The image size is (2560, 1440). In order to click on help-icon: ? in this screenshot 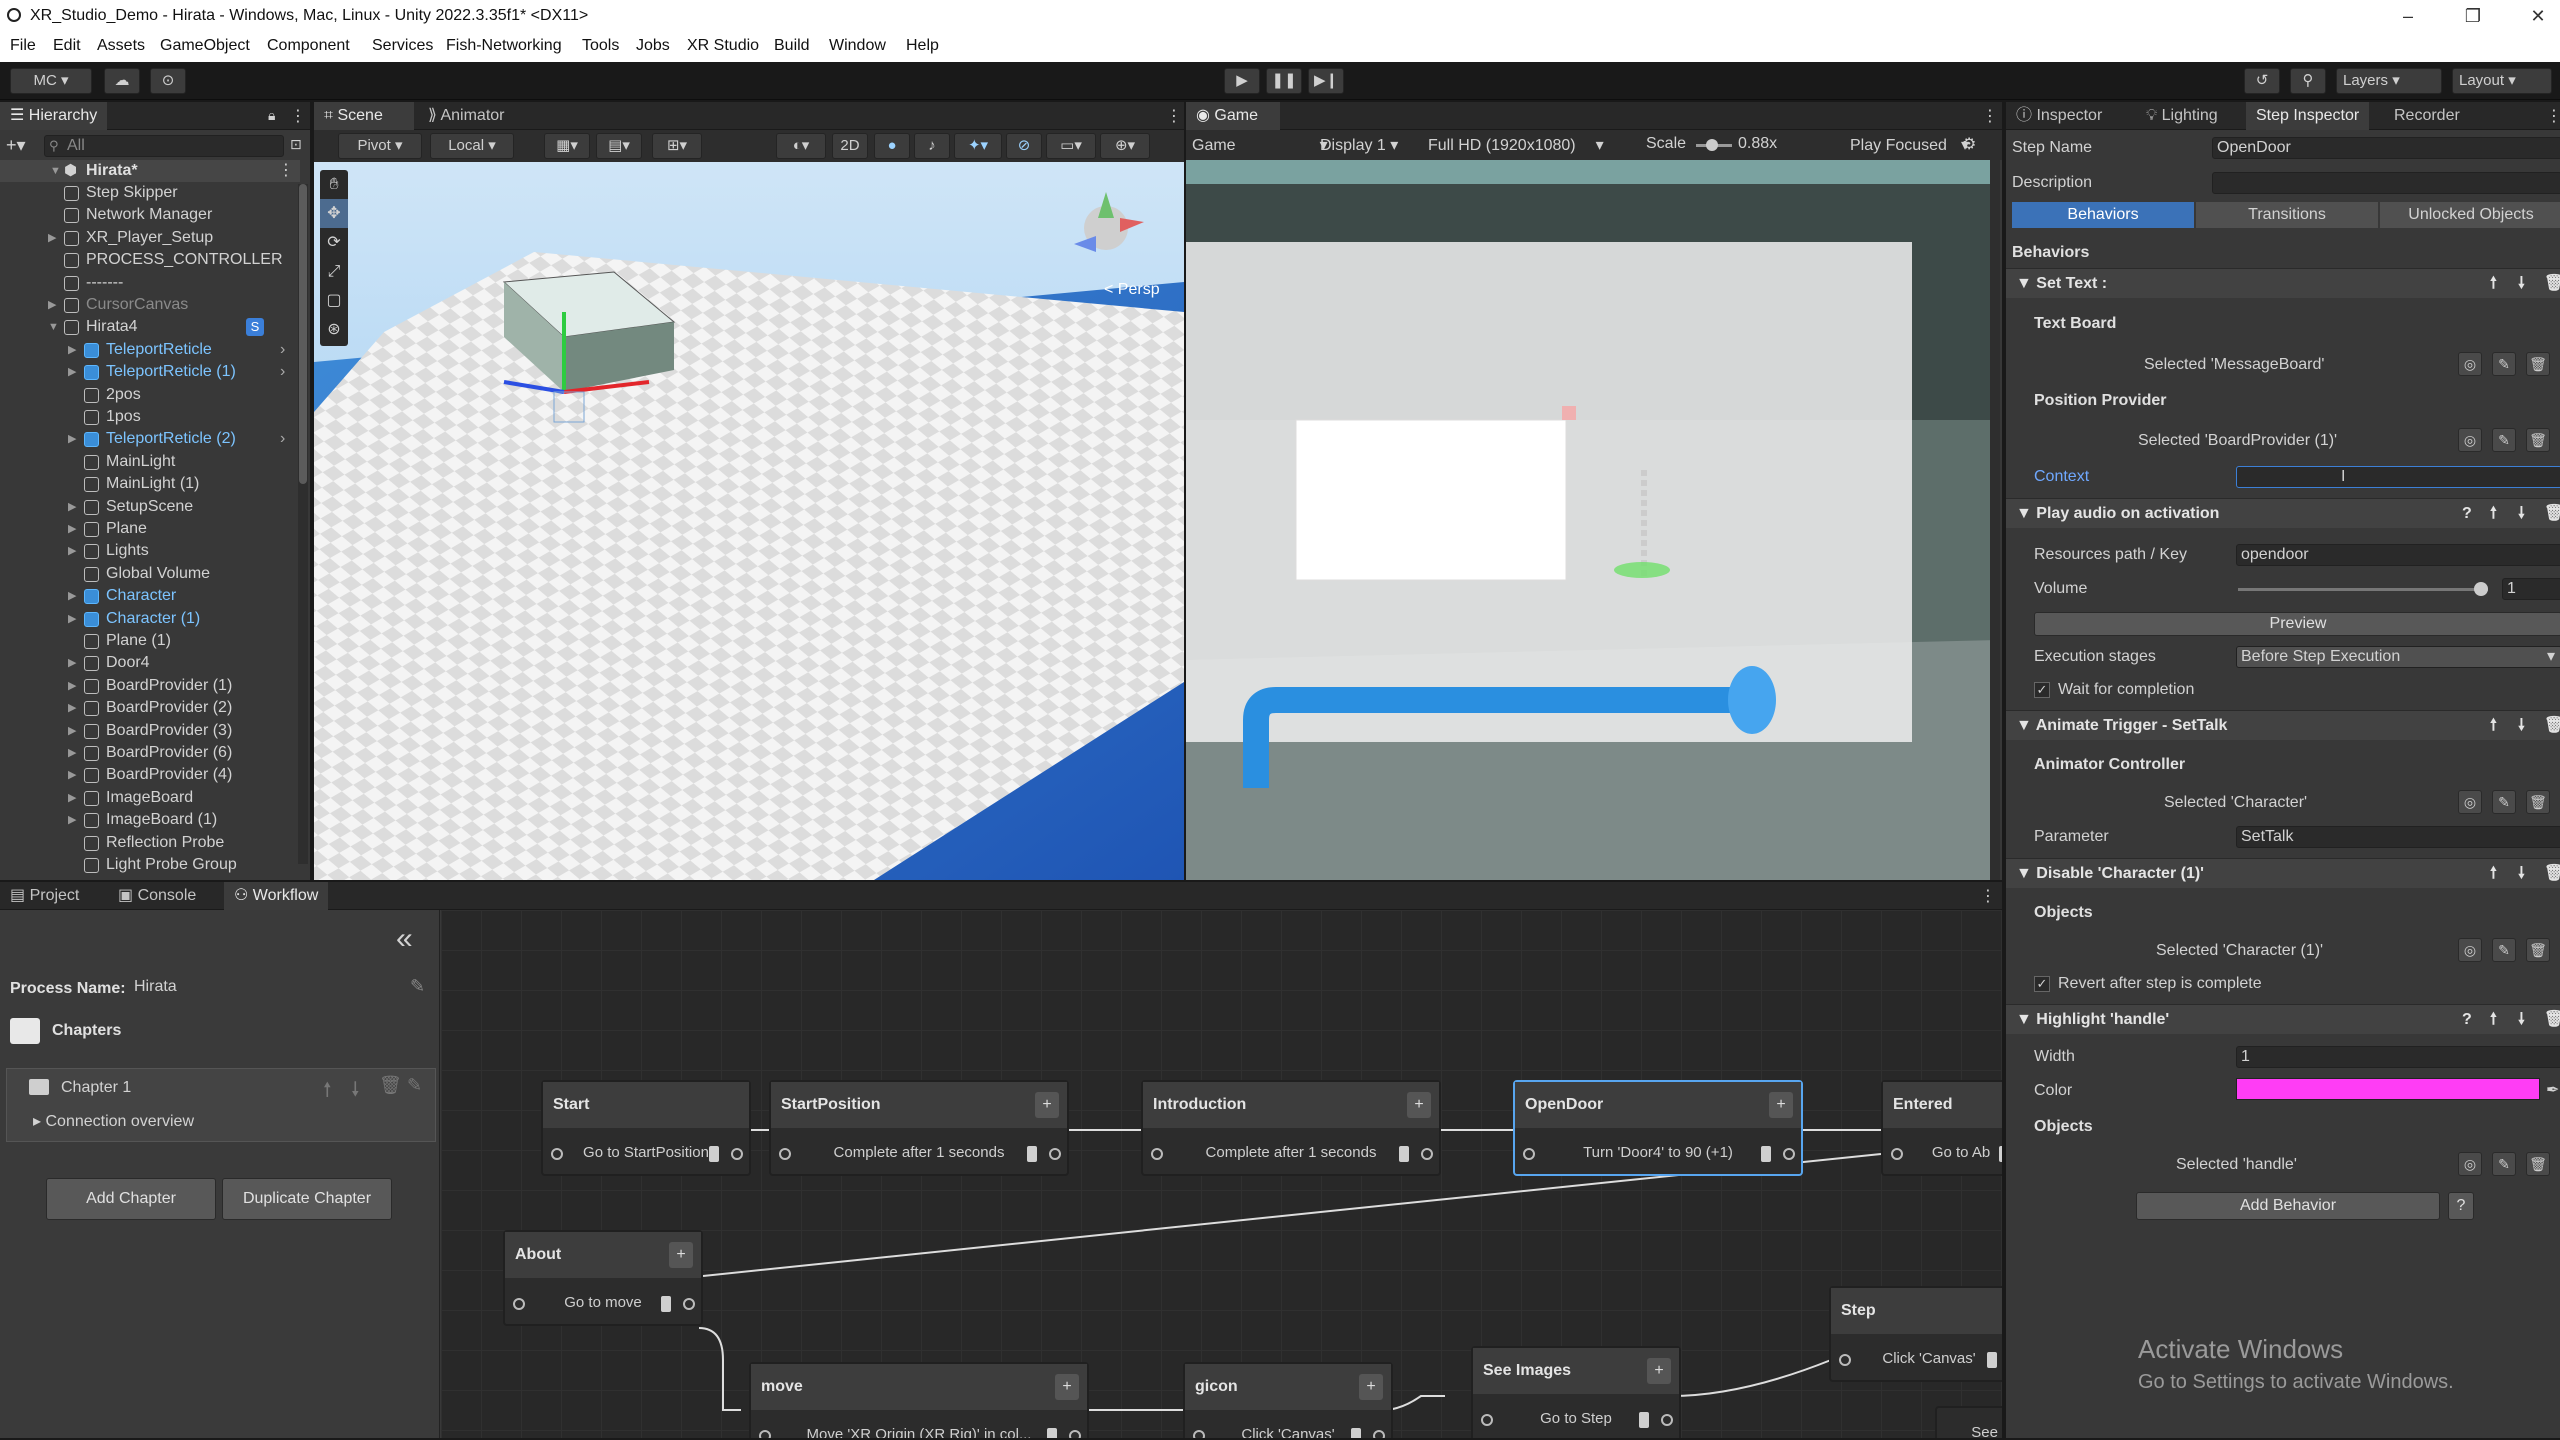, I will do `click(2467, 1020)`.